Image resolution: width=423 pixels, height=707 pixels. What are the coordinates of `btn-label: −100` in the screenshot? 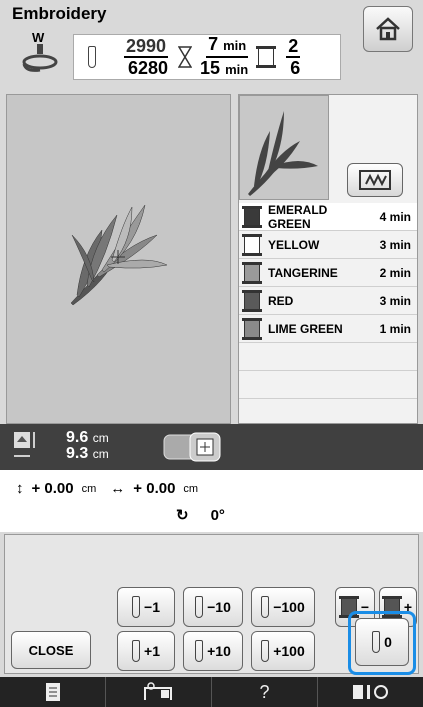 It's located at (289, 607).